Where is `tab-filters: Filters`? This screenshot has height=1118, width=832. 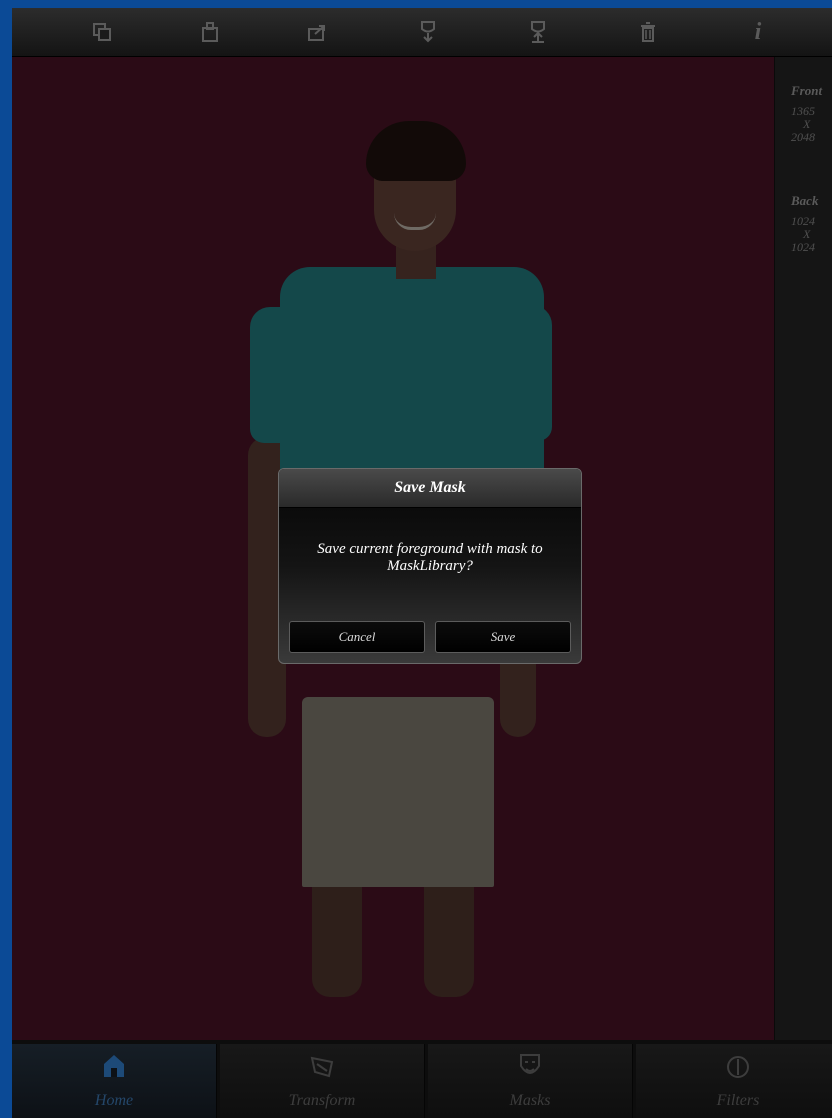
tab-filters: Filters is located at coordinates (734, 1081).